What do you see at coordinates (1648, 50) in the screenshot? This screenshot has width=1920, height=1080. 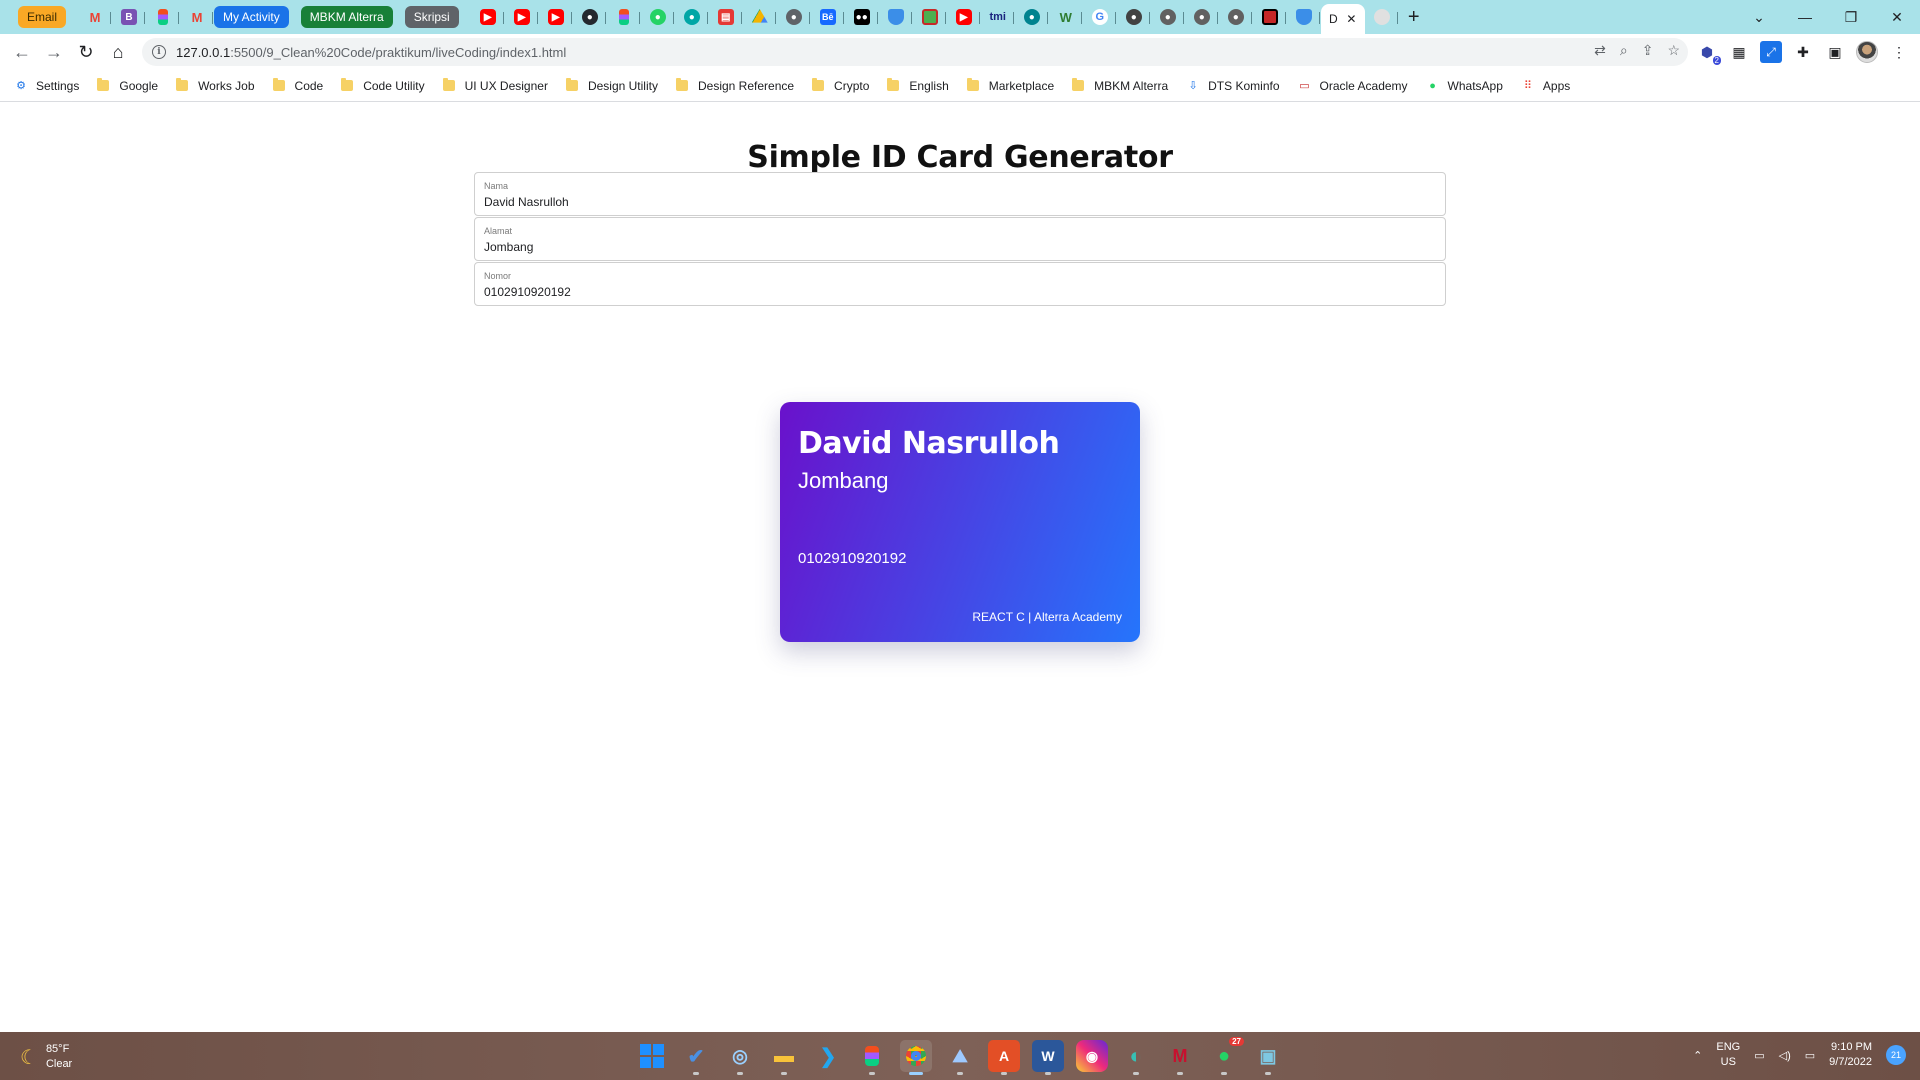 I see `share-icon: ⇪` at bounding box center [1648, 50].